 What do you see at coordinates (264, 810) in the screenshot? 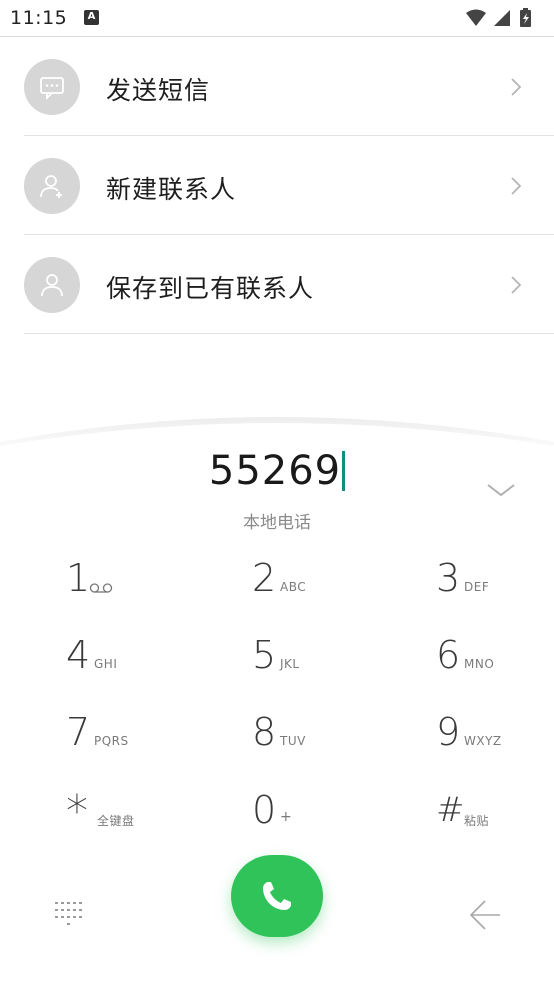
I see `key-digit: 0` at bounding box center [264, 810].